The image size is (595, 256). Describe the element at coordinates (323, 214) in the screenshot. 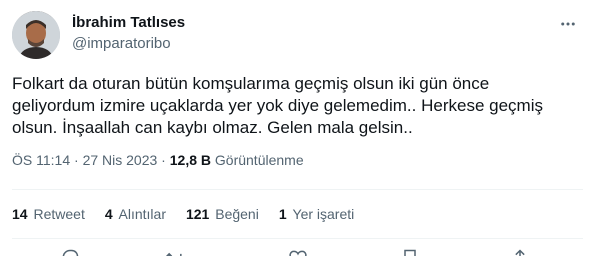

I see `bookmarks-label: Yer işareti` at that location.